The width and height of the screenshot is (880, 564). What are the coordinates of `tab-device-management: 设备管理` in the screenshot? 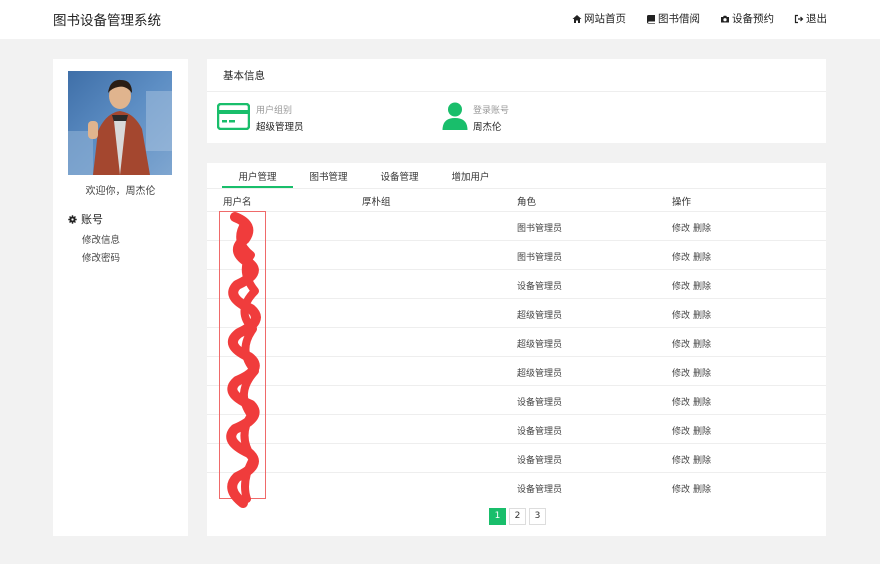 It's located at (399, 175).